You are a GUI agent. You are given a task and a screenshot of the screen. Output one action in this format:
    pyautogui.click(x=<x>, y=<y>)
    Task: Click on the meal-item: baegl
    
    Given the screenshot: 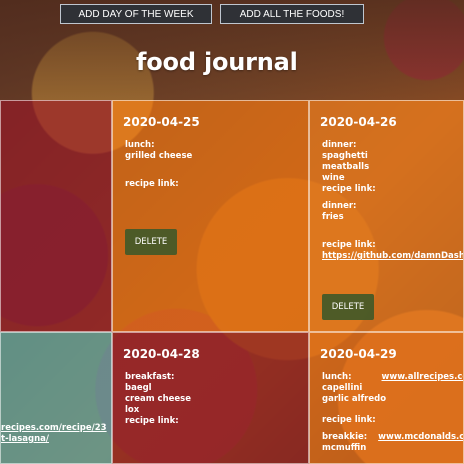 What is the action you would take?
    pyautogui.click(x=138, y=388)
    